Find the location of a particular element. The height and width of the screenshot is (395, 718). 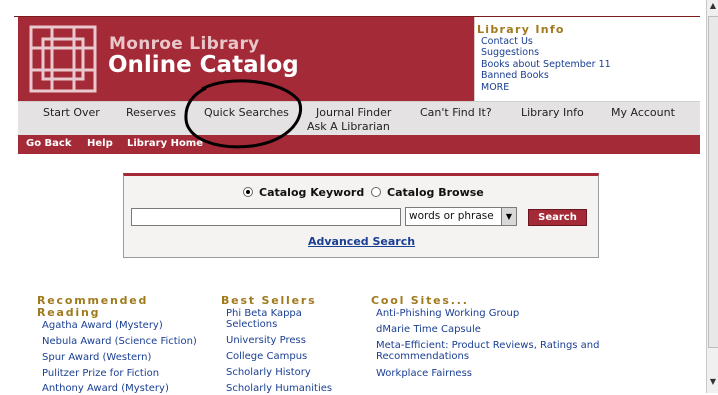

recommended-heading-line2: Reading is located at coordinates (69, 312).